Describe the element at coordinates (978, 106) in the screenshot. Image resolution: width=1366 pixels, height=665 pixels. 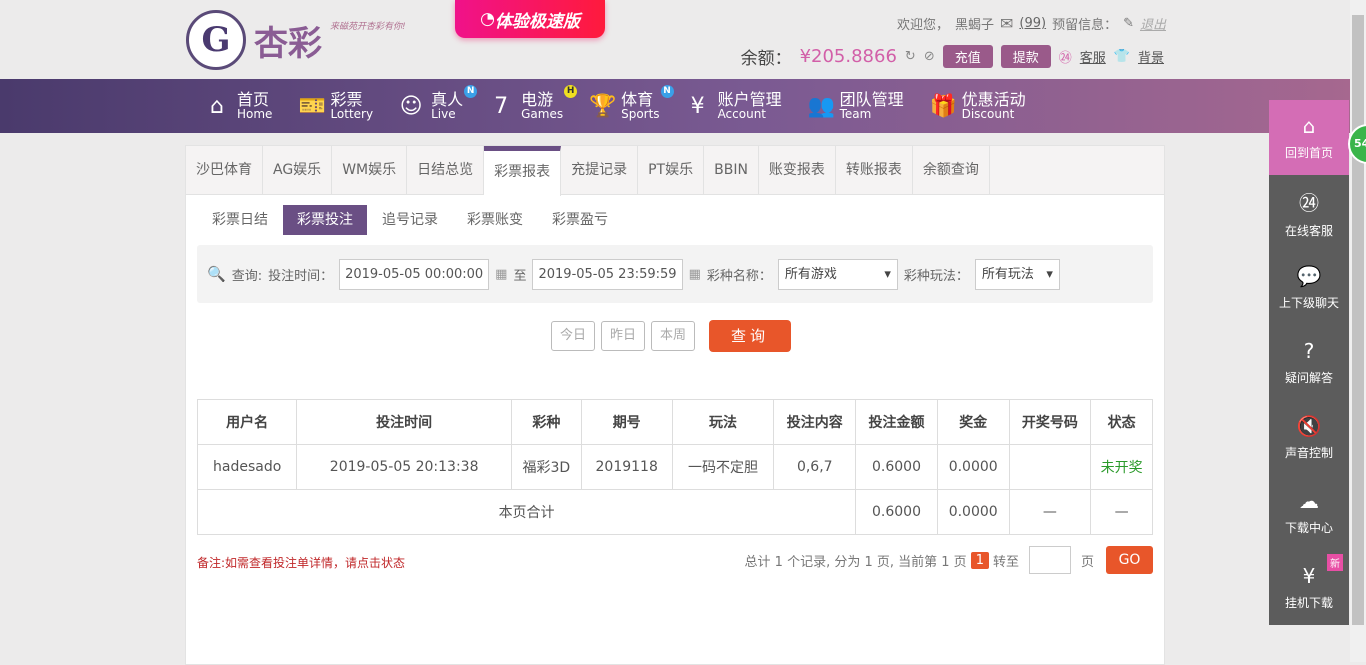
I see `nav-item-discount: 🎁 优惠活动 Discount` at that location.